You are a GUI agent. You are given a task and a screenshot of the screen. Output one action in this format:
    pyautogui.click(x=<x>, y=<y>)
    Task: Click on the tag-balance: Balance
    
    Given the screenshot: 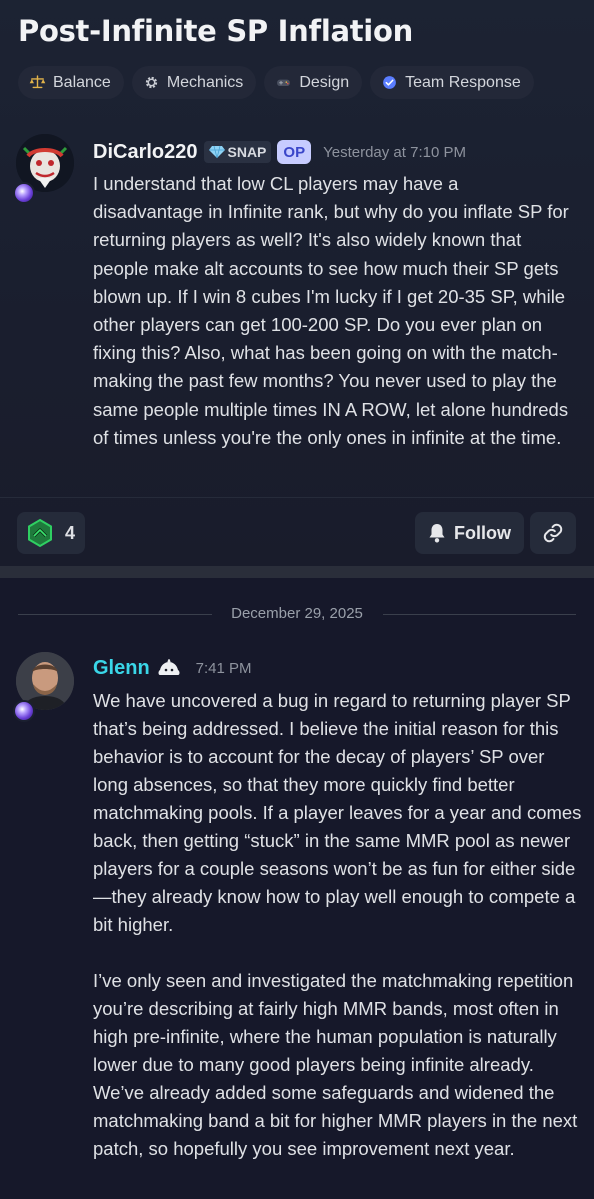 What is the action you would take?
    pyautogui.click(x=71, y=82)
    